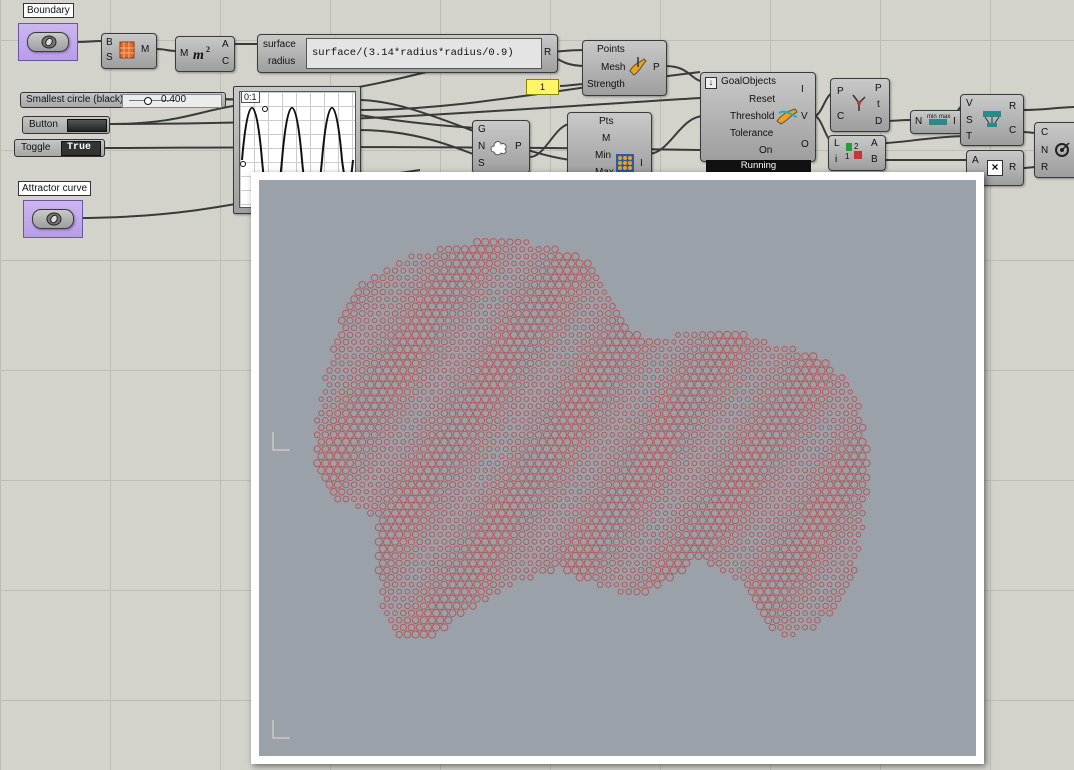  I want to click on button-component: Button, so click(66, 125).